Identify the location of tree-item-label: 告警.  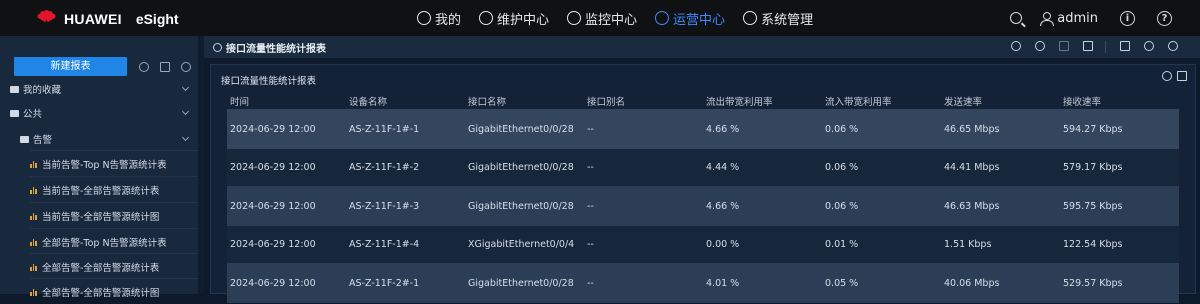
(43, 140).